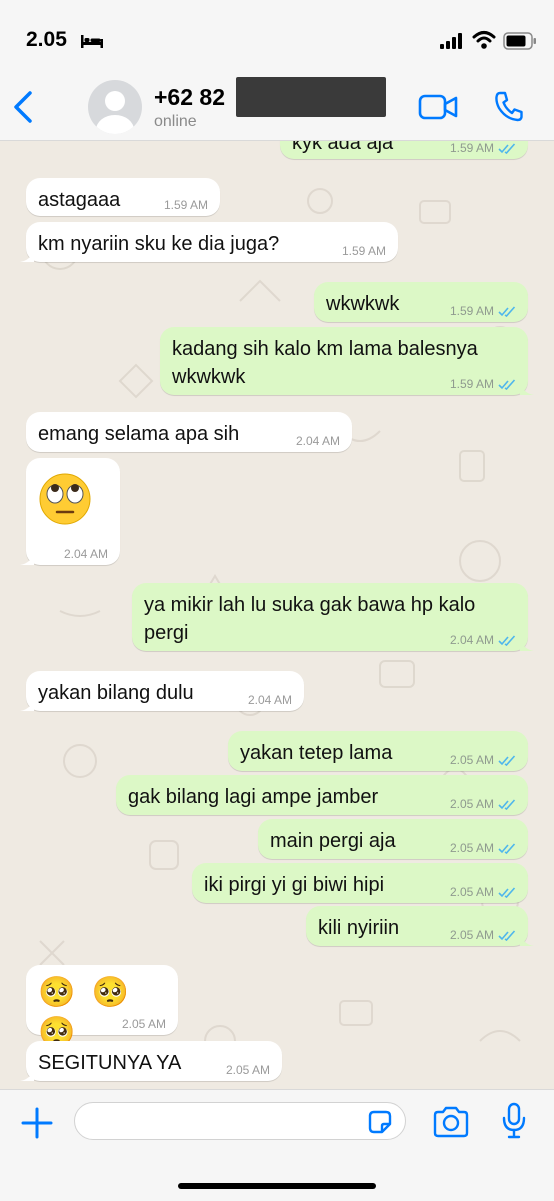  What do you see at coordinates (209, 377) in the screenshot?
I see `message-text-line: wkwkwk` at bounding box center [209, 377].